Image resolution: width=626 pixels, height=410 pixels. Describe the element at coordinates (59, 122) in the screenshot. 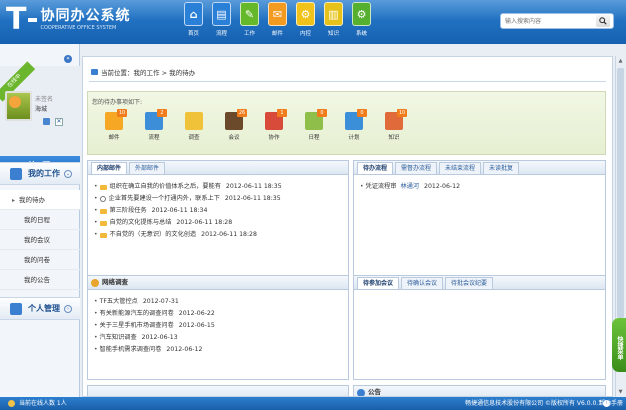

I see `logout-icon: ✕` at that location.